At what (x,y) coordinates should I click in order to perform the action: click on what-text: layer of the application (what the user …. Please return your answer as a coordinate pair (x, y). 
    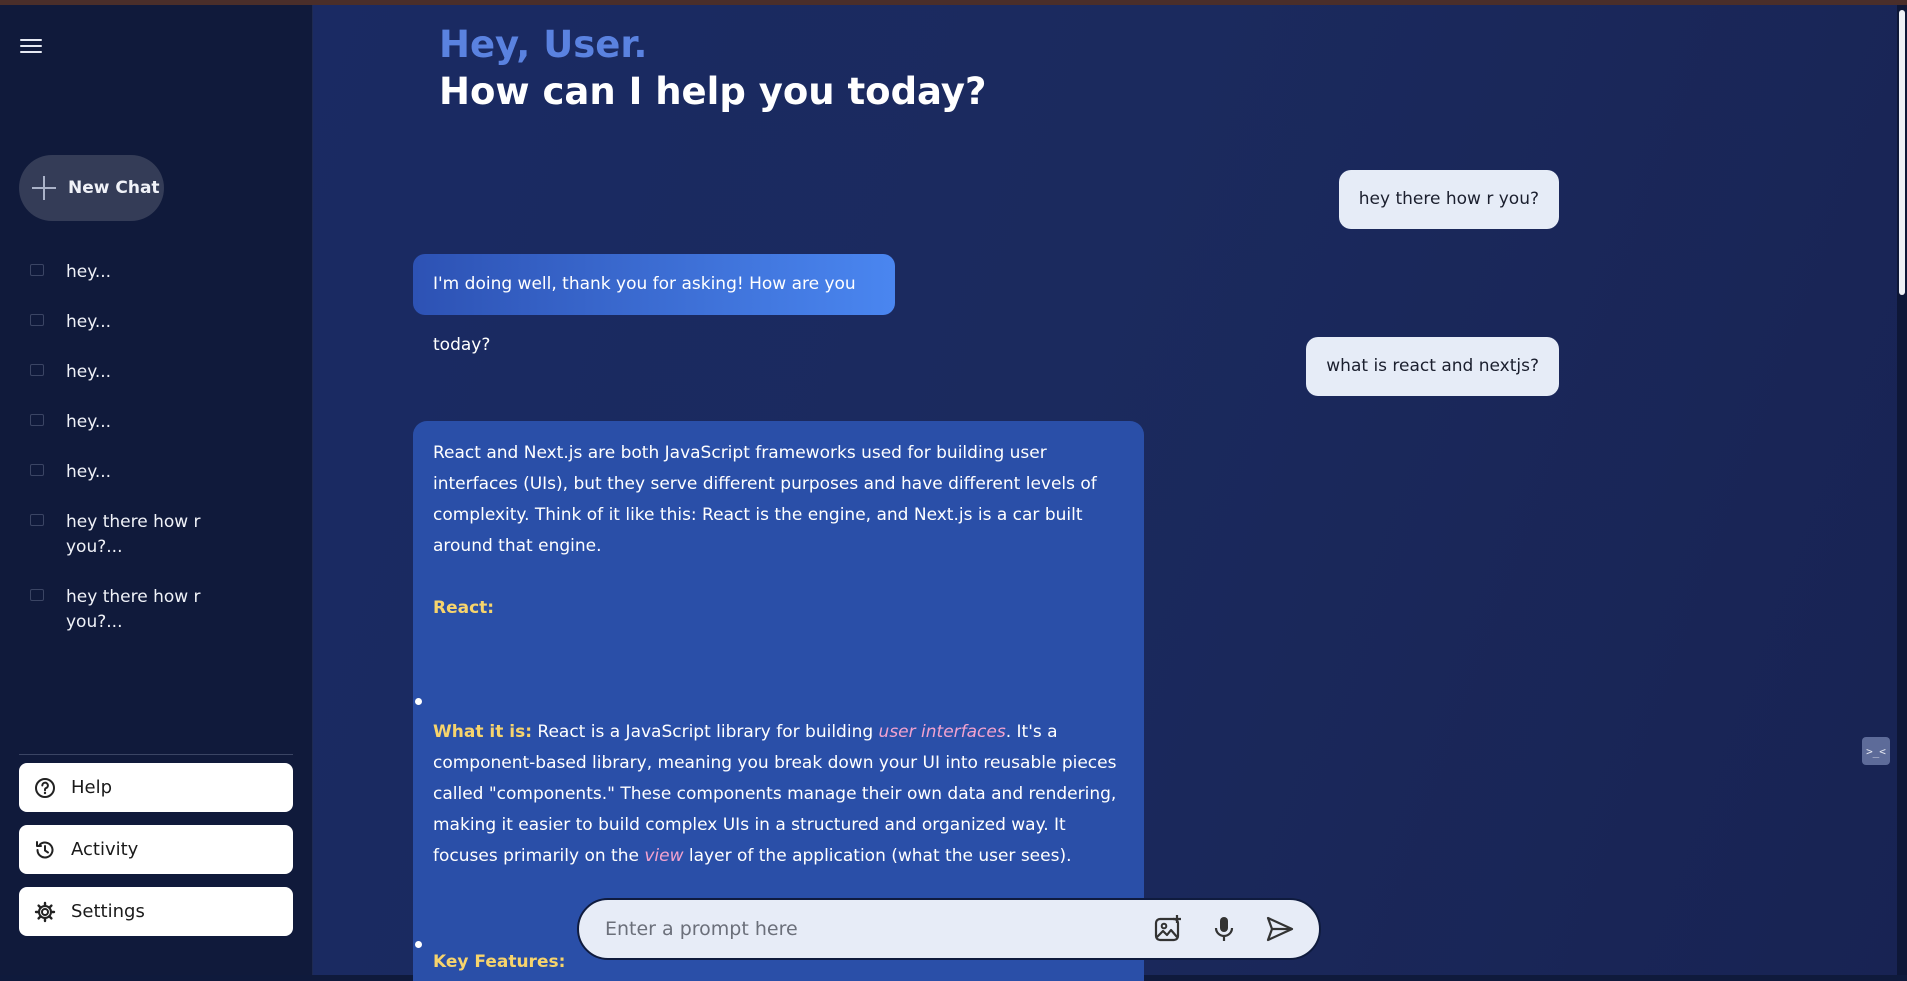
    Looking at the image, I should click on (877, 856).